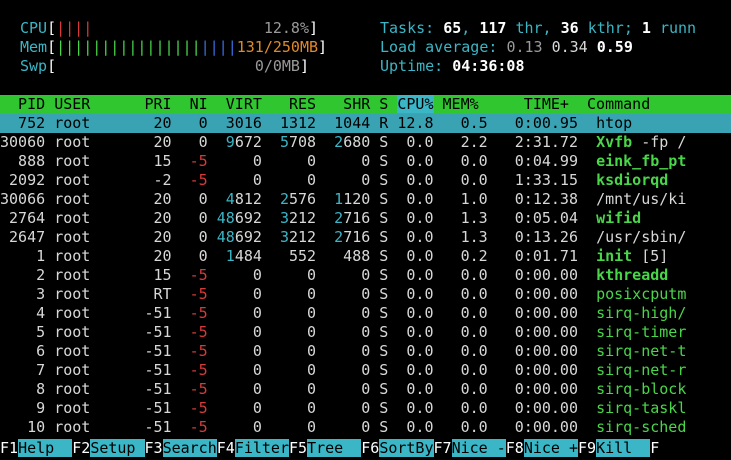 This screenshot has width=731, height=460. What do you see at coordinates (289, 275) in the screenshot?
I see `cell-res: 0` at bounding box center [289, 275].